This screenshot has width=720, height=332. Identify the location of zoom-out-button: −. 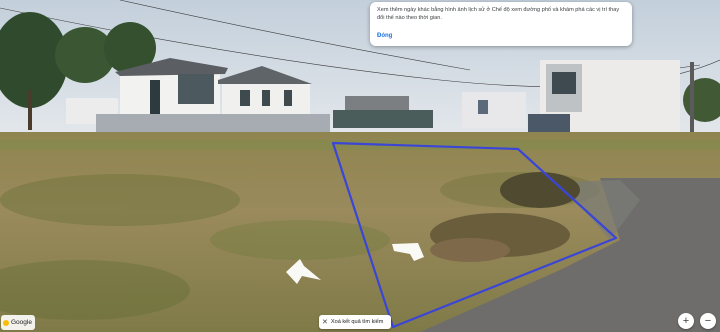
(708, 321).